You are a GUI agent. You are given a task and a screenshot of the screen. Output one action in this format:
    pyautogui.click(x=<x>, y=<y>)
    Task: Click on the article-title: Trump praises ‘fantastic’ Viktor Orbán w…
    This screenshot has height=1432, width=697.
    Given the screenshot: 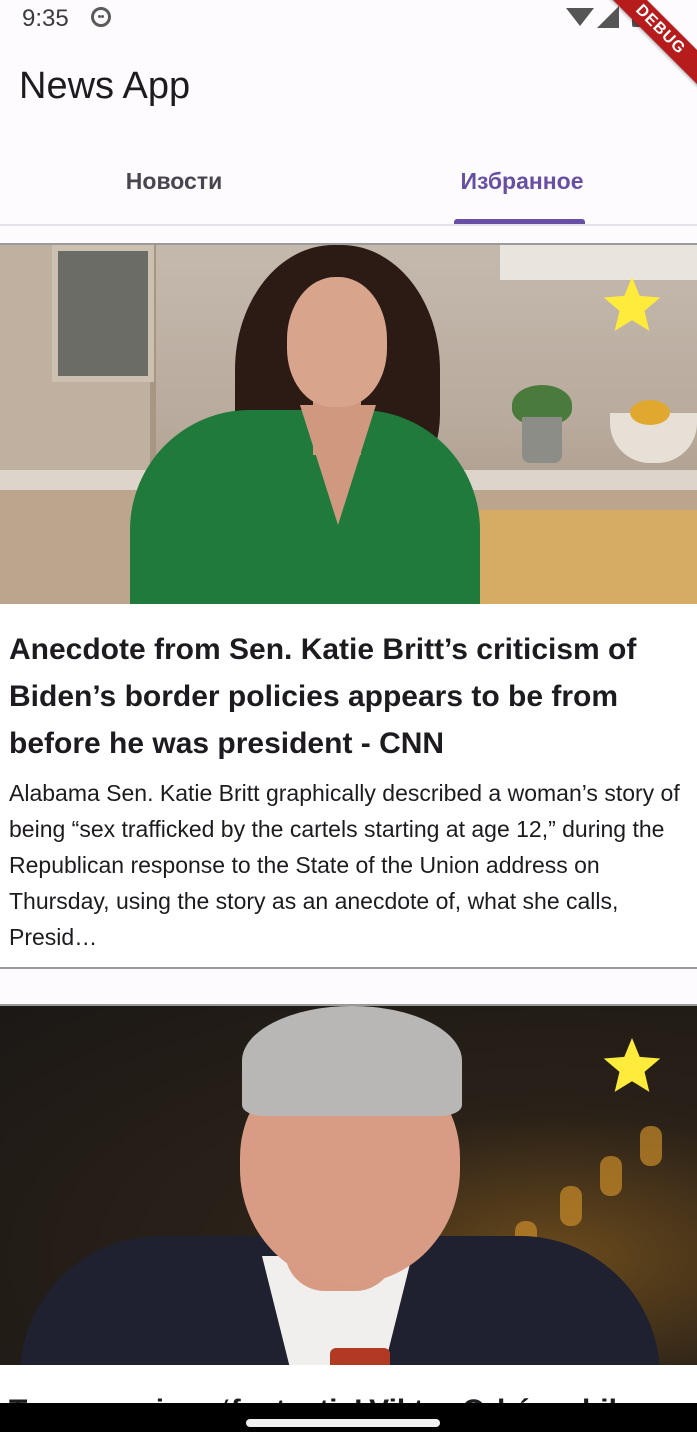 What is the action you would take?
    pyautogui.click(x=348, y=1384)
    